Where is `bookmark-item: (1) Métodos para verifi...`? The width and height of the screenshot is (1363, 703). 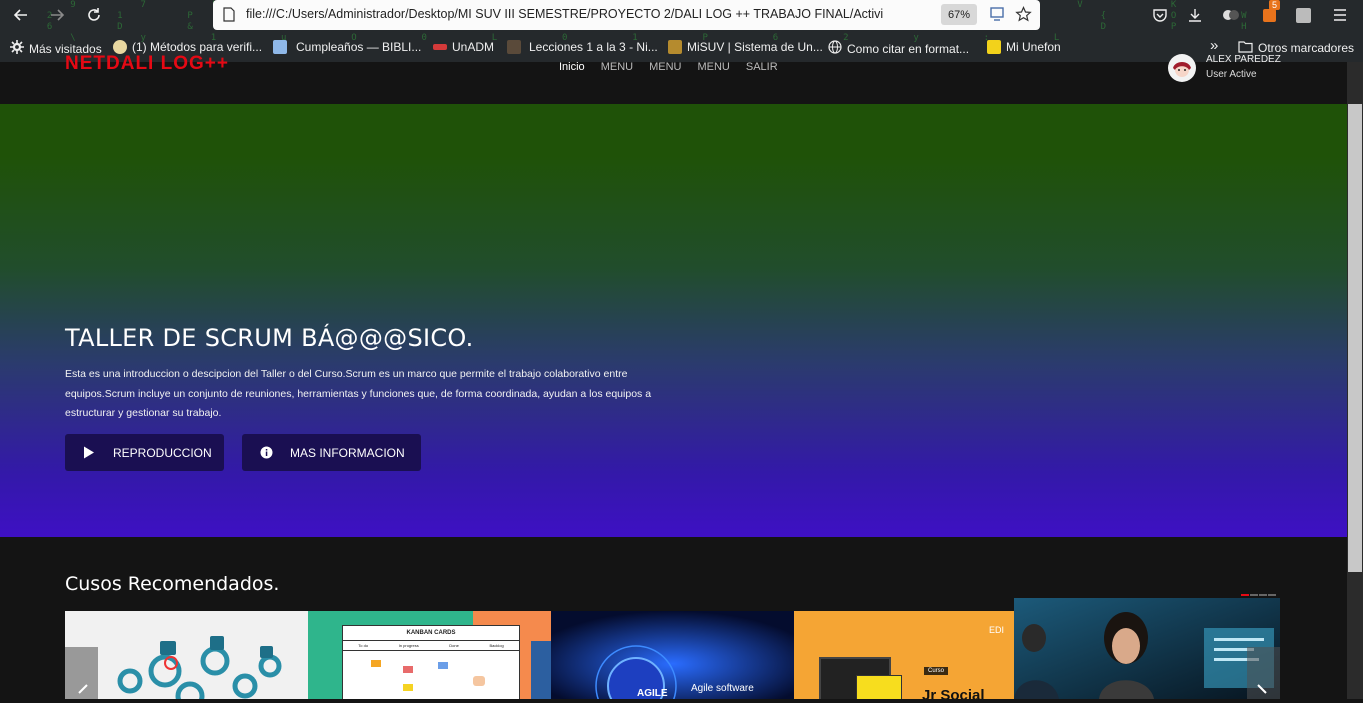
bookmark-item: (1) Métodos para verifi... is located at coordinates (187, 47).